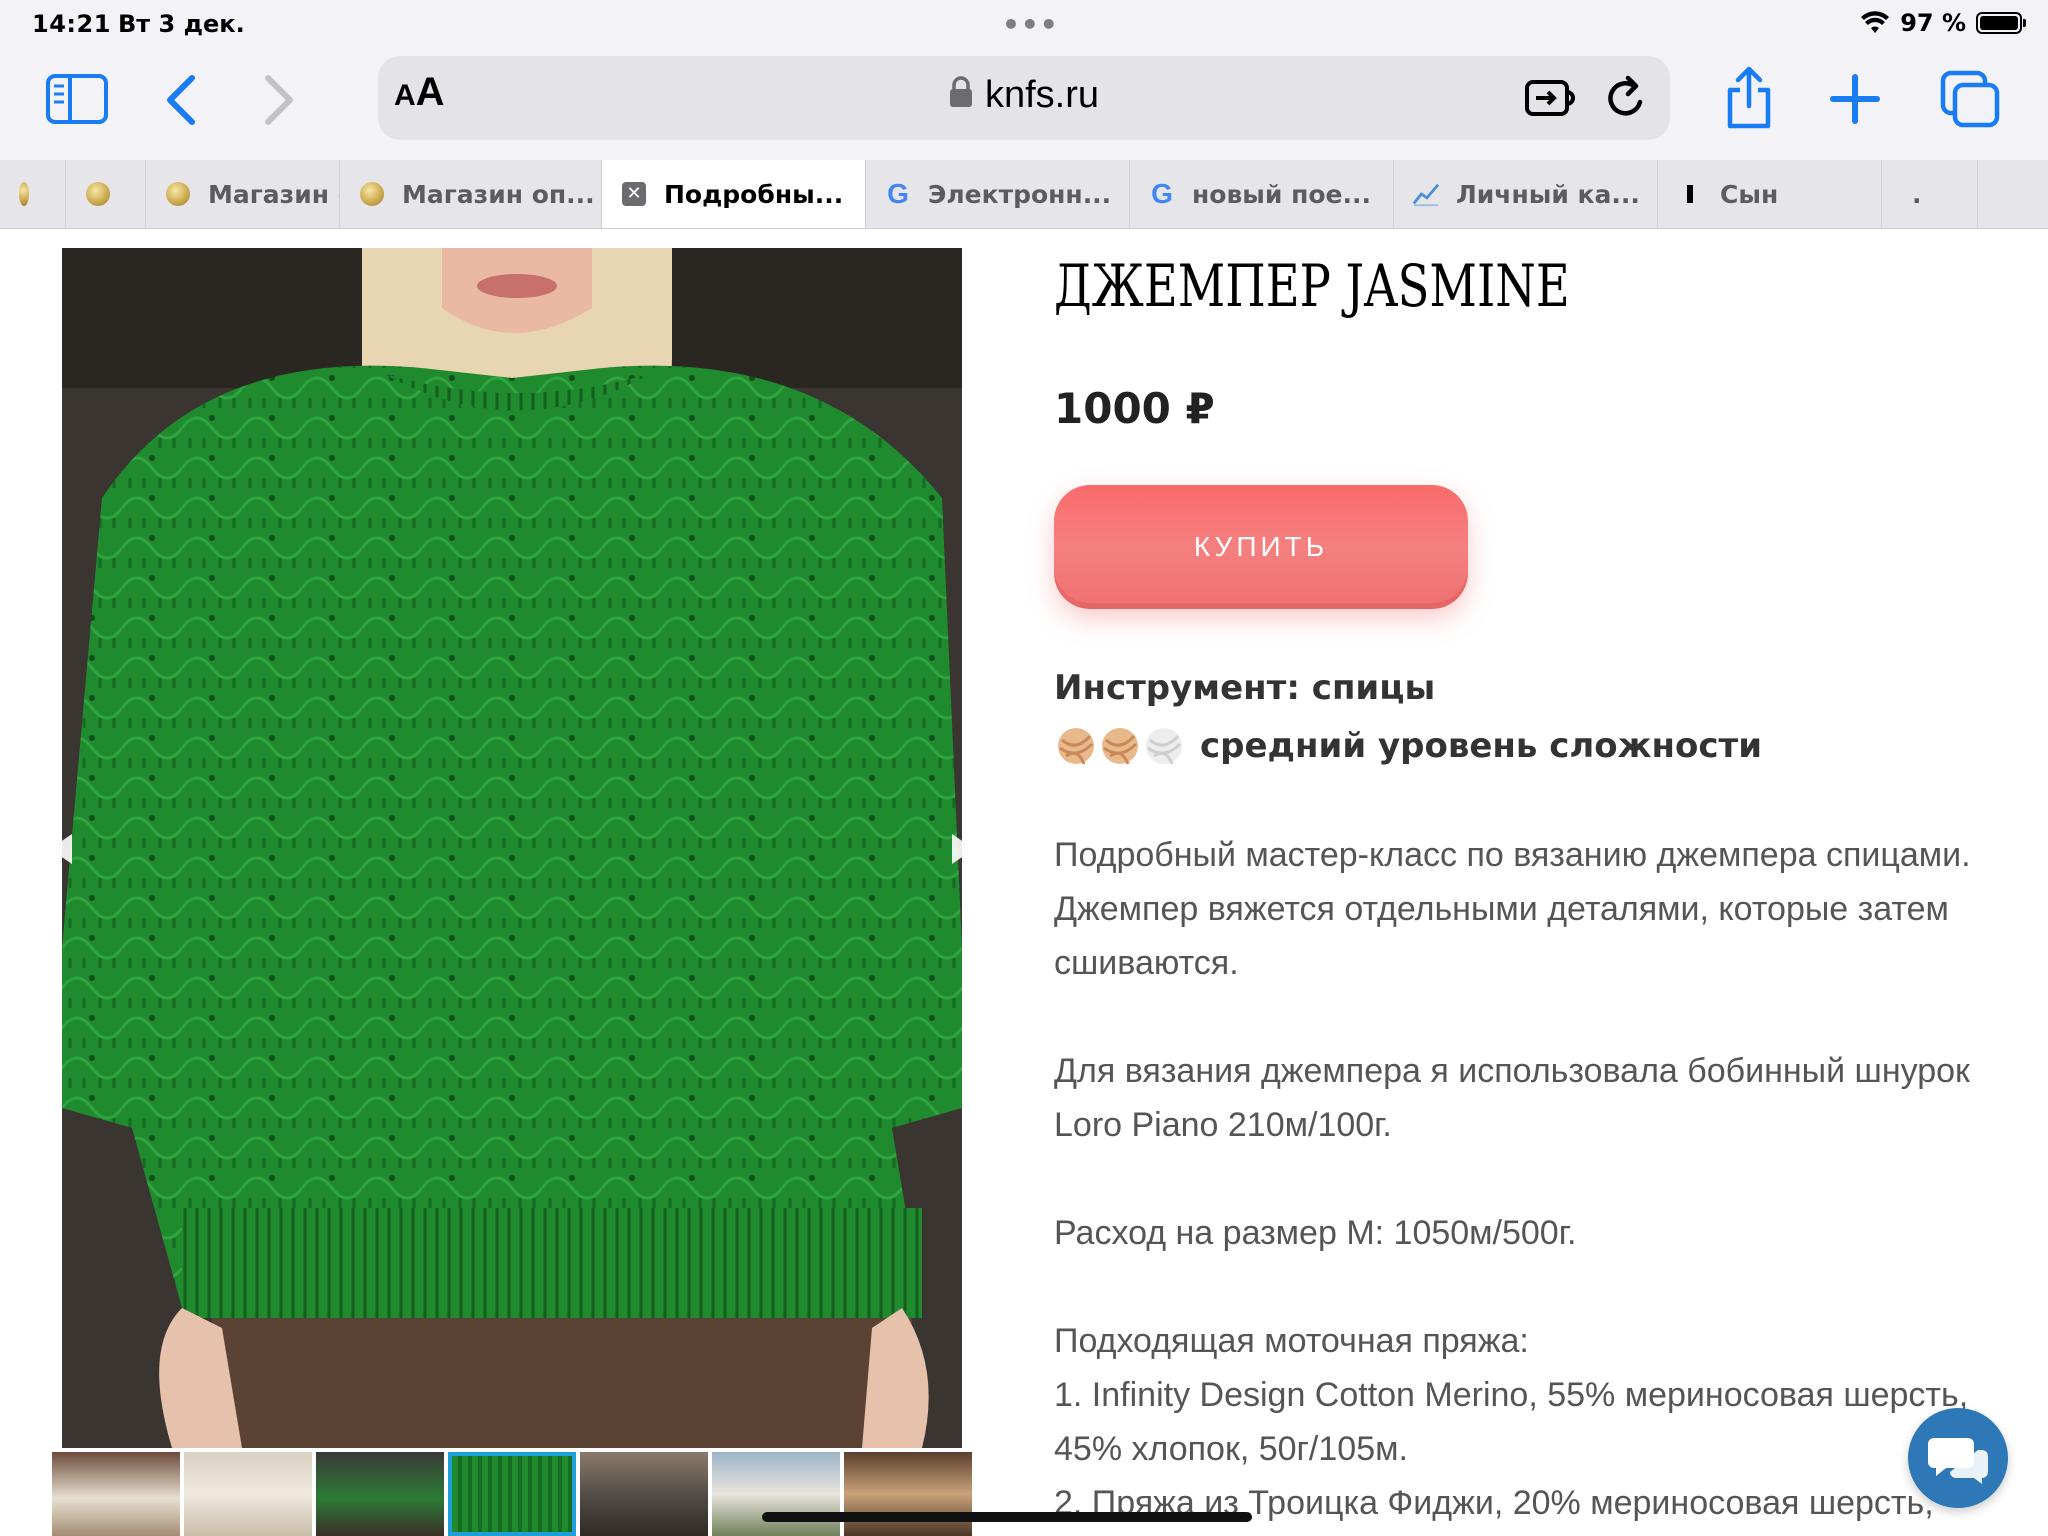  I want to click on tab-item: Сын, so click(1770, 194).